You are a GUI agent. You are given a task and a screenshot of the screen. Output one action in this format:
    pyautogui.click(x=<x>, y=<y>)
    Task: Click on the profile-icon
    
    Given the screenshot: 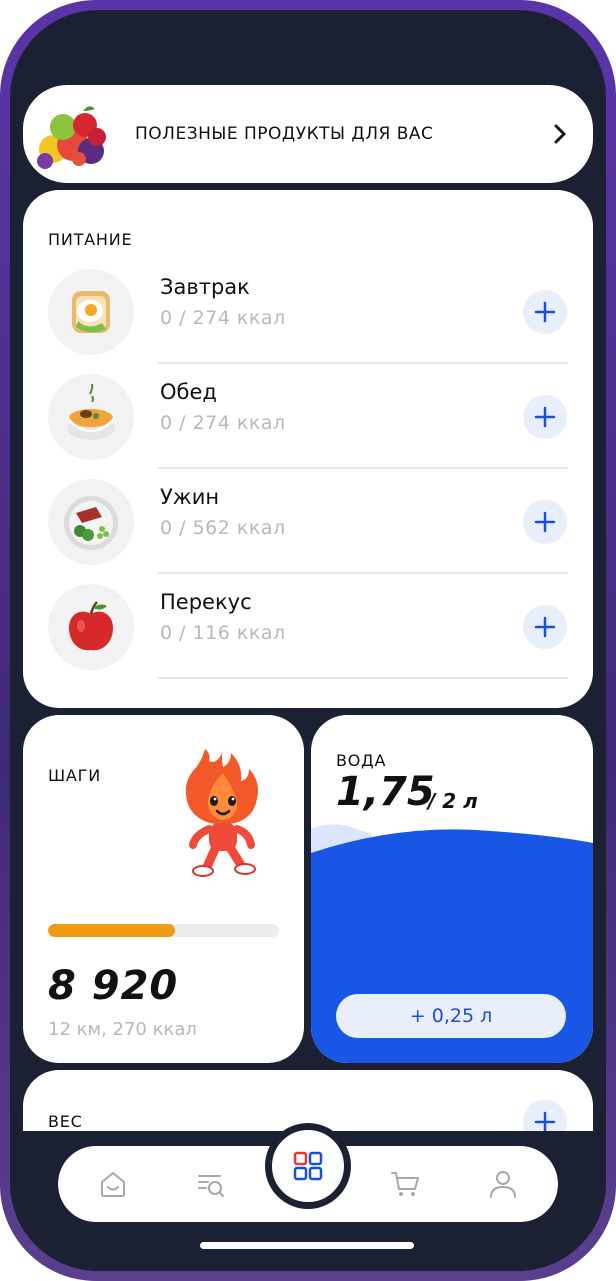 What is the action you would take?
    pyautogui.click(x=503, y=1184)
    